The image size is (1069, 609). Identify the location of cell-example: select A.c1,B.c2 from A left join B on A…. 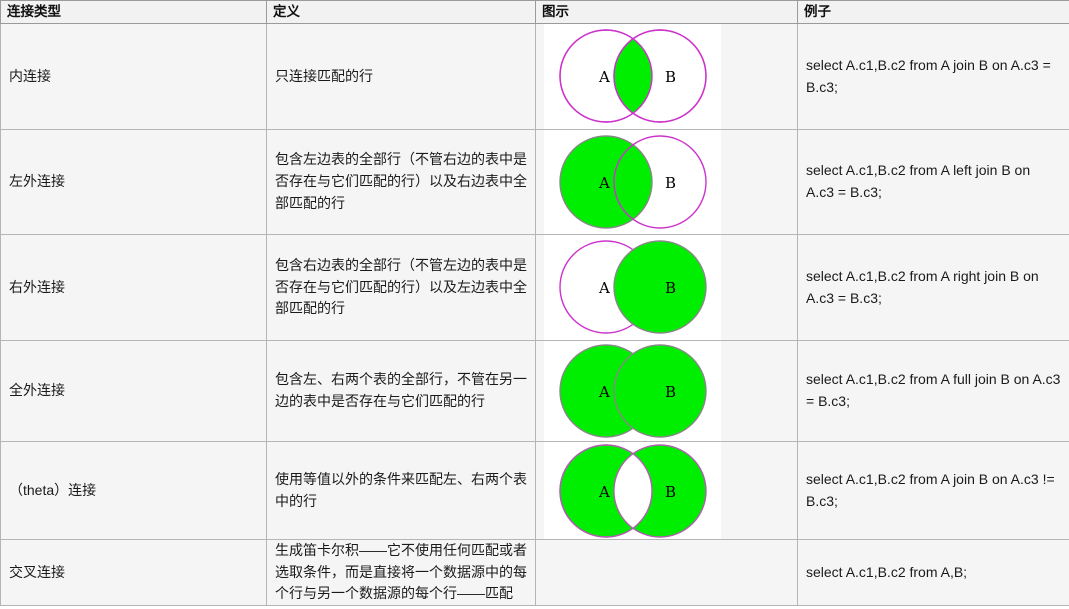
(933, 182).